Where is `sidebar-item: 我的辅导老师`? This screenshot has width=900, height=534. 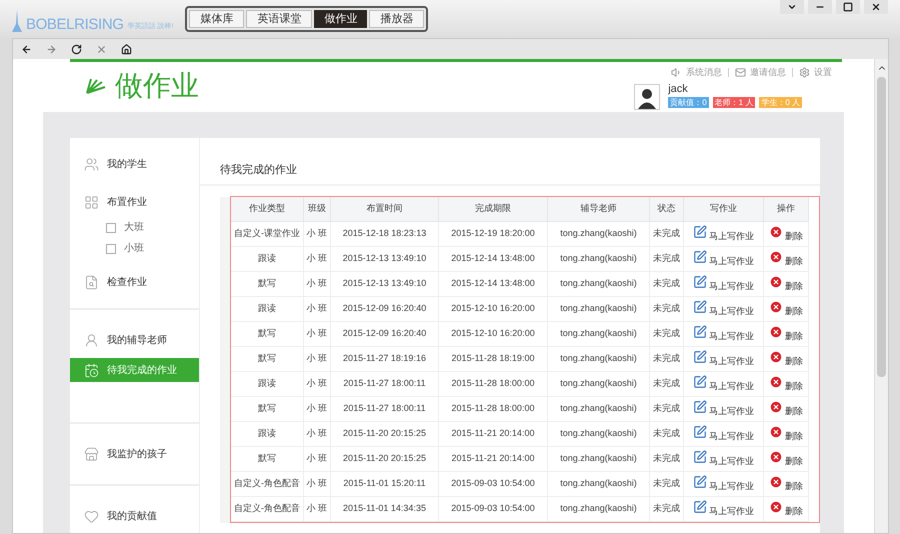
sidebar-item: 我的辅导老师 is located at coordinates (134, 340).